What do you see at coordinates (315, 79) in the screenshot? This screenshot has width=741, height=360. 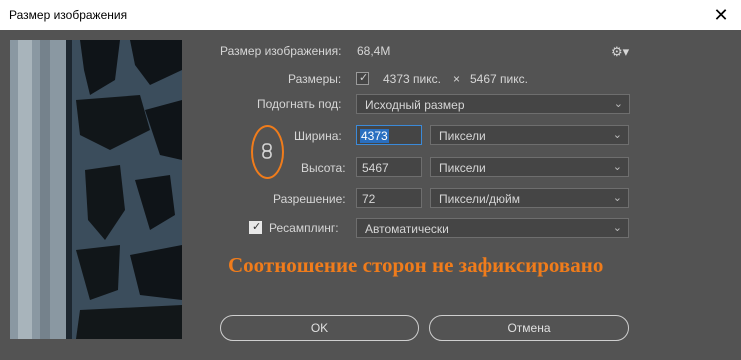 I see `dimensions-label: Размеры:` at bounding box center [315, 79].